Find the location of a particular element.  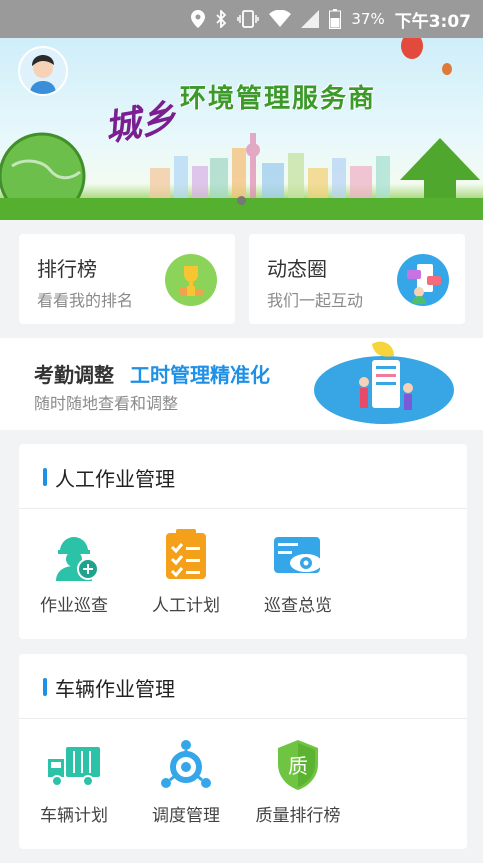

leaderboard-title: 排行榜 is located at coordinates (67, 269).